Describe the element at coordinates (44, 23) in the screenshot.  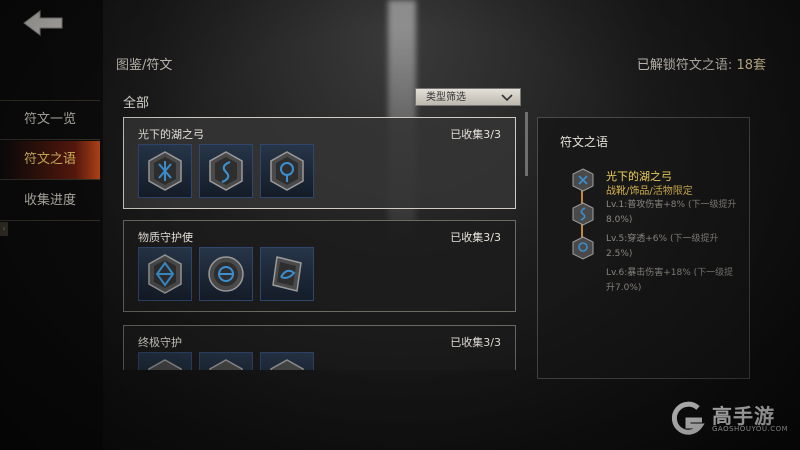
I see `back-arrow-icon` at that location.